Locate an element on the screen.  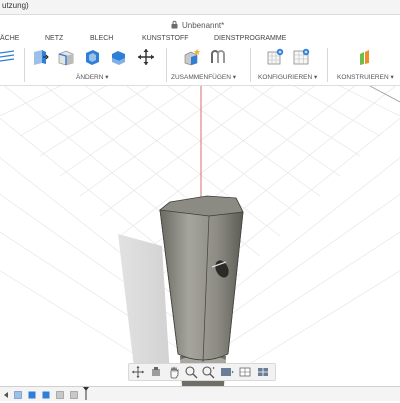
tab-netz: NETZ is located at coordinates (54, 38).